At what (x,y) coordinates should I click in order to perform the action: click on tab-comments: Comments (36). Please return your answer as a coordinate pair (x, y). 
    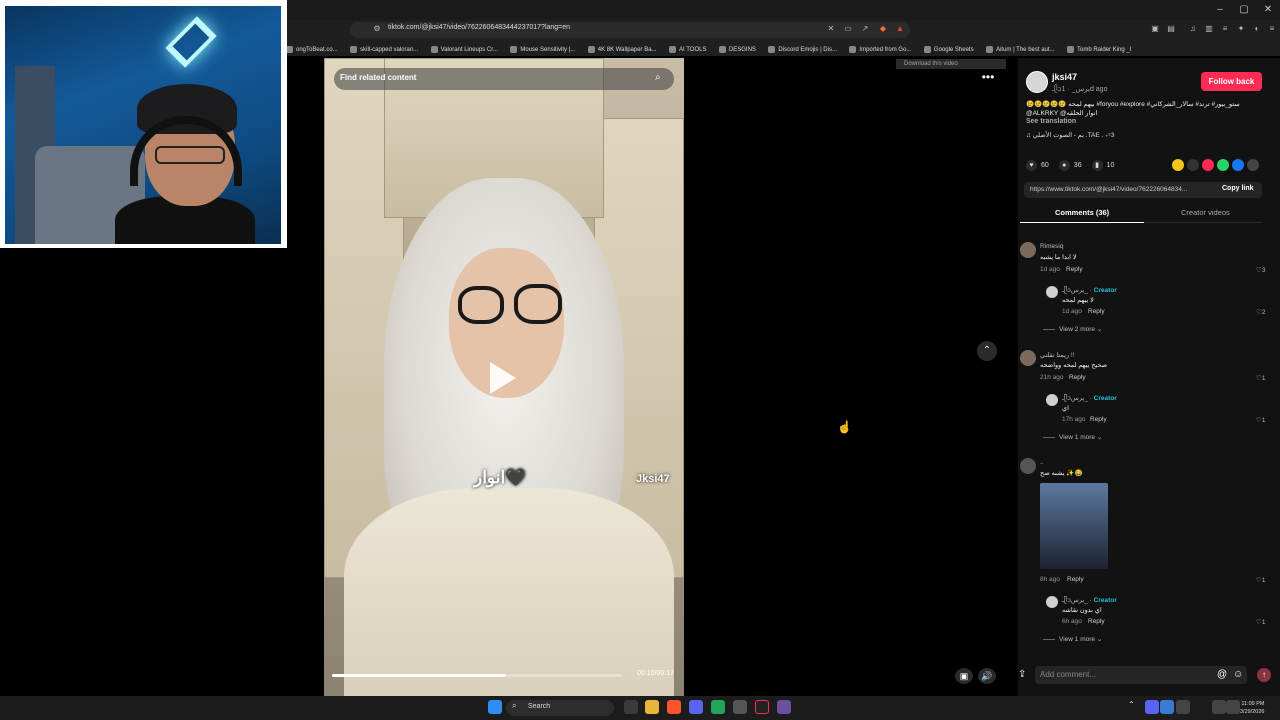
    Looking at the image, I should click on (1082, 212).